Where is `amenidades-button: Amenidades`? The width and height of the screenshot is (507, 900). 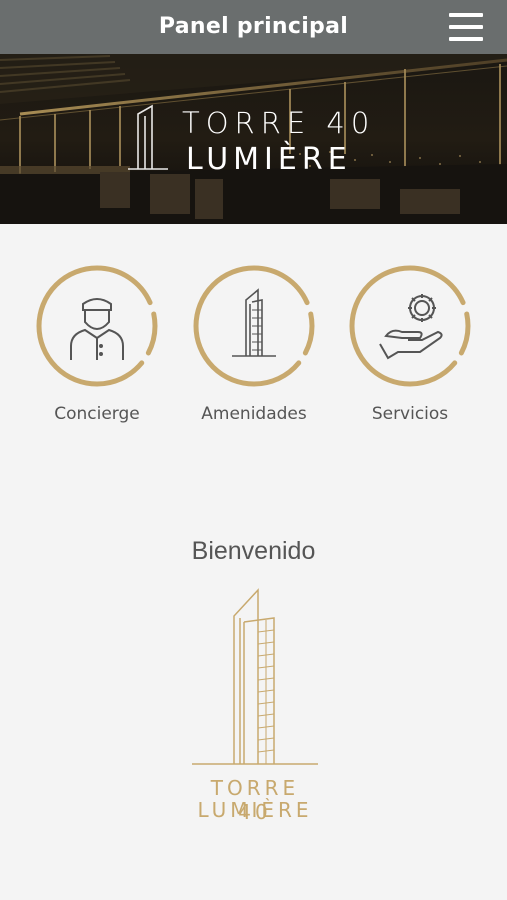 amenidades-button: Amenidades is located at coordinates (254, 344).